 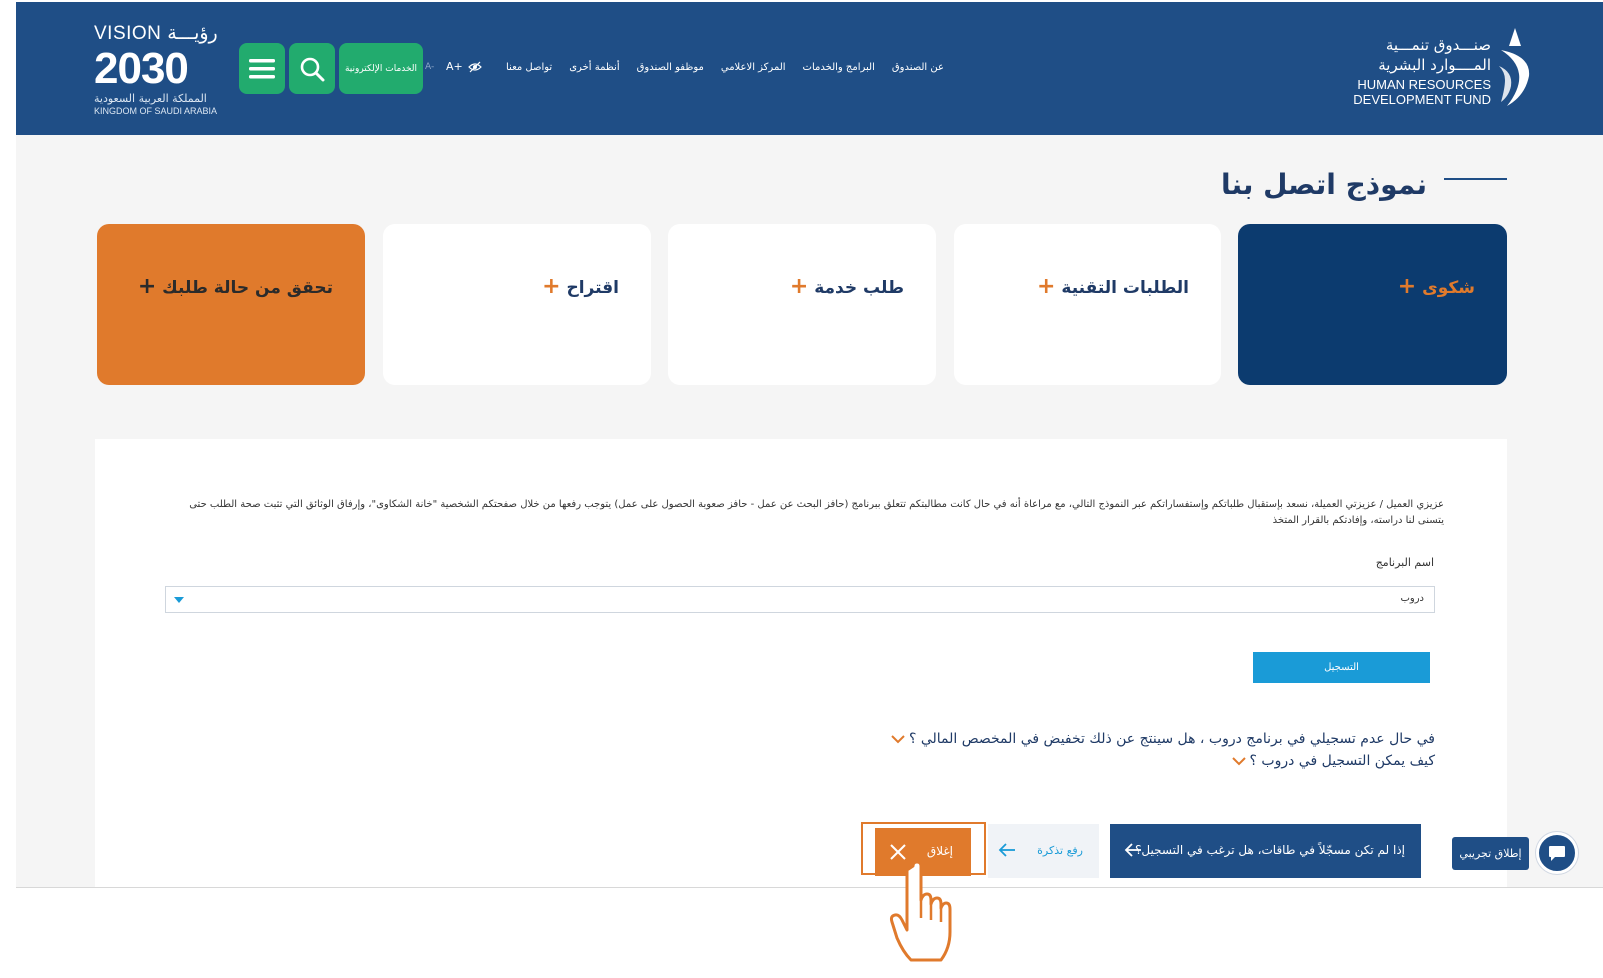 I want to click on title-decor-line, so click(x=1475, y=179).